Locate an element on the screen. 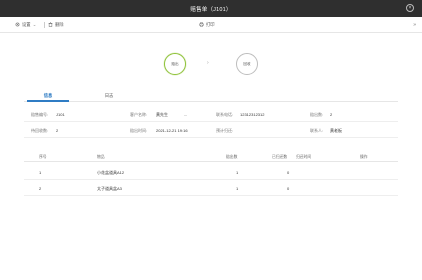 The width and height of the screenshot is (422, 280). expand-icon: » is located at coordinates (414, 25).